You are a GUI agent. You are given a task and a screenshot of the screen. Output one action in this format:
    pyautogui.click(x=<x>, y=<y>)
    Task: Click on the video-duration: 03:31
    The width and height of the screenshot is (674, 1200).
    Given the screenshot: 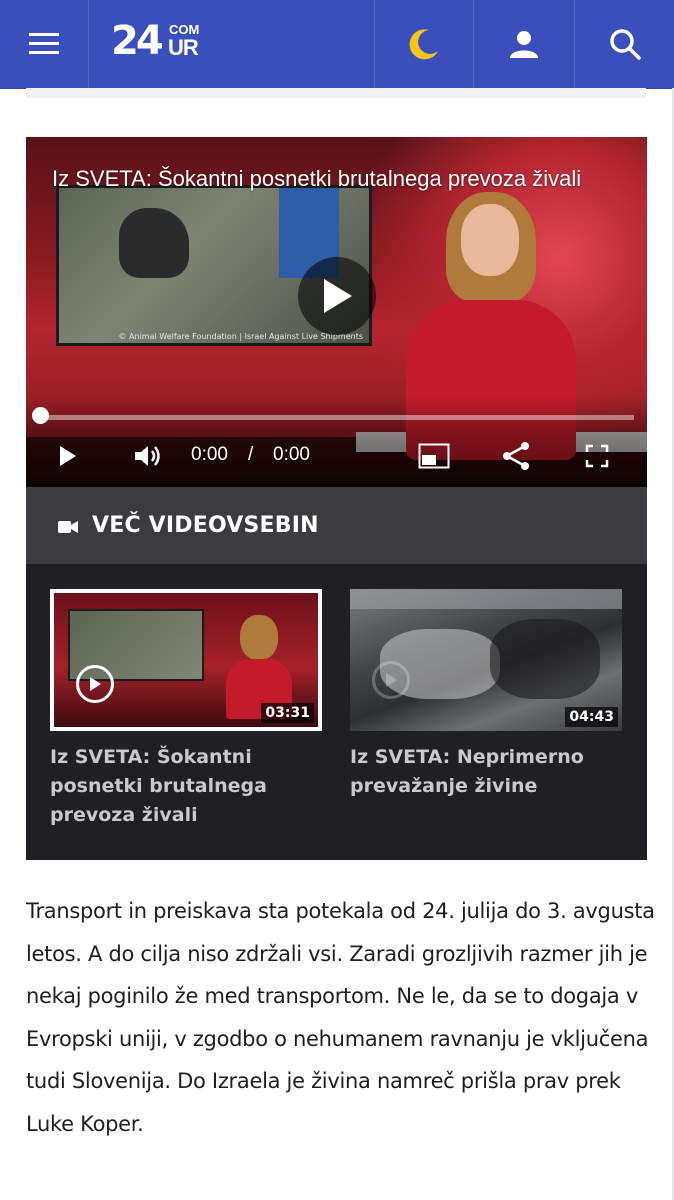 What is the action you would take?
    pyautogui.click(x=287, y=713)
    